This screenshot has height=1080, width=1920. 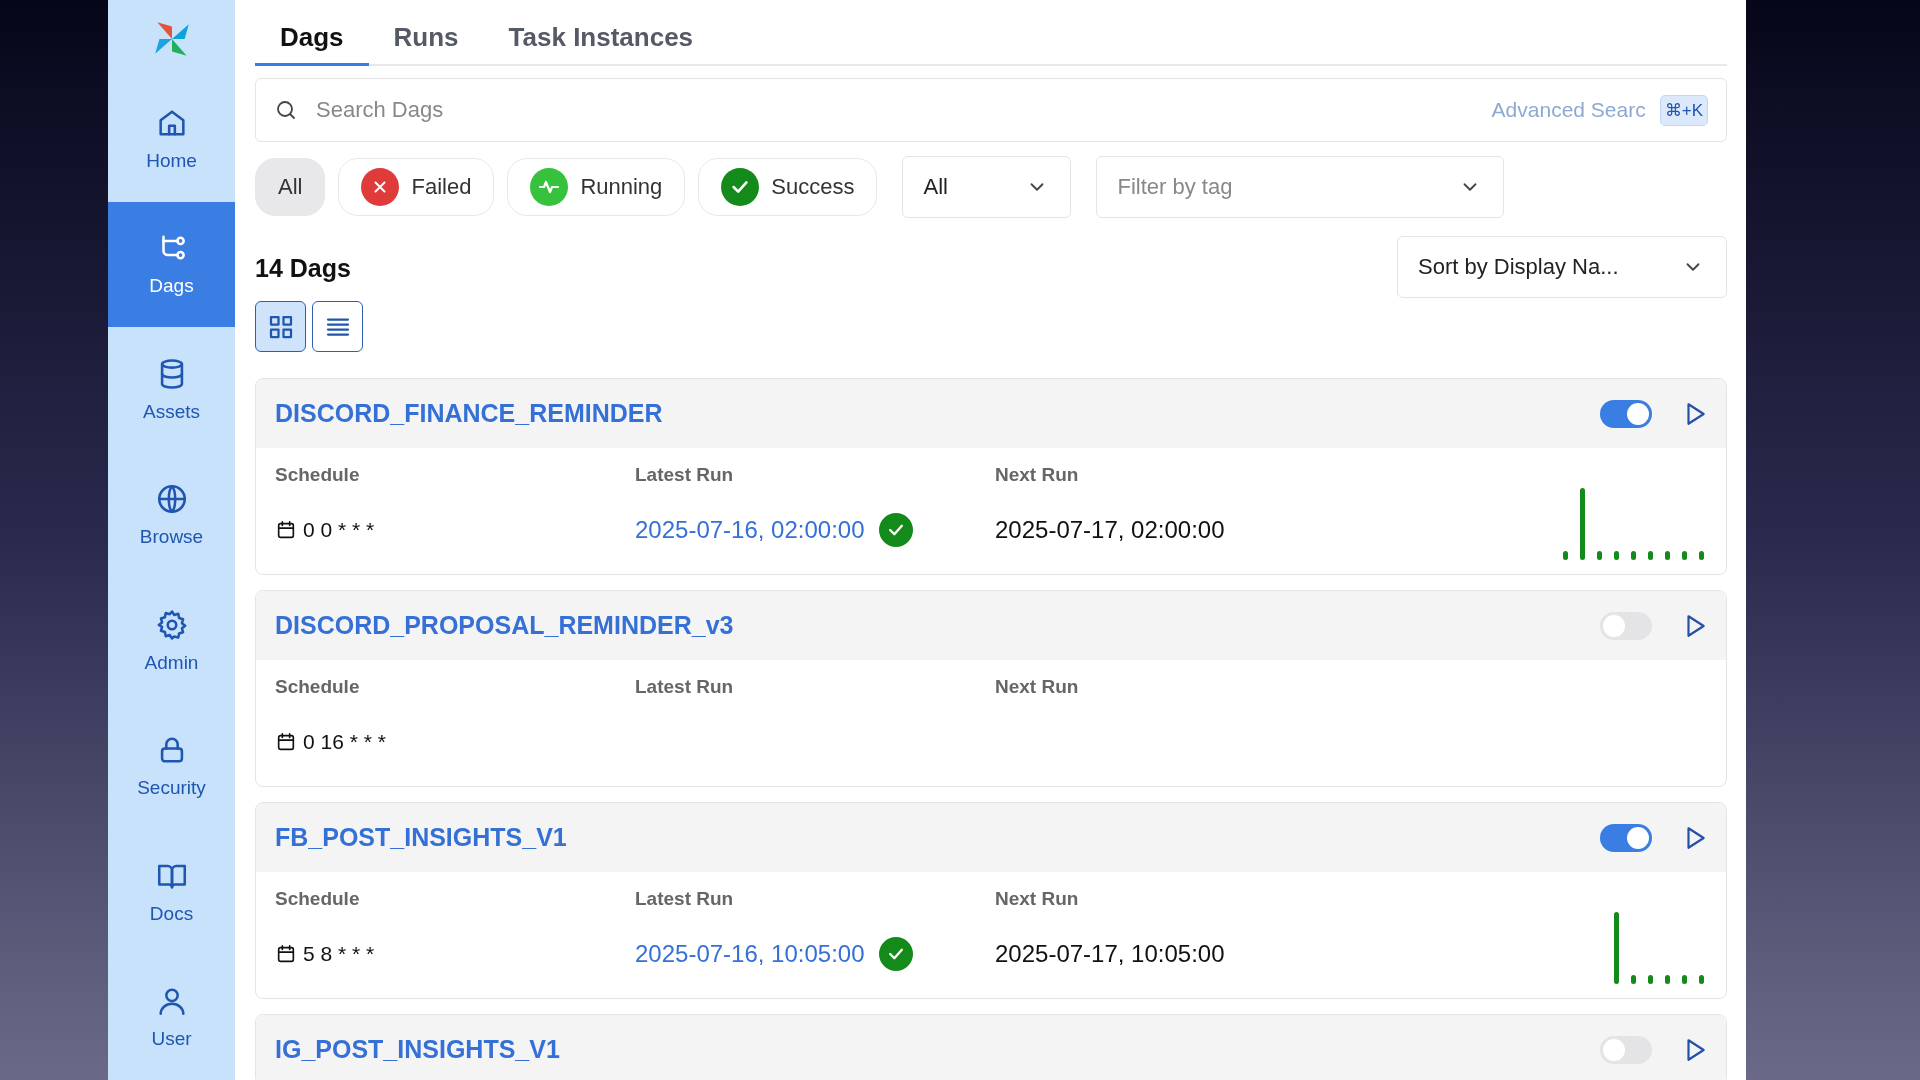 I want to click on state-filter: Success, so click(x=788, y=187).